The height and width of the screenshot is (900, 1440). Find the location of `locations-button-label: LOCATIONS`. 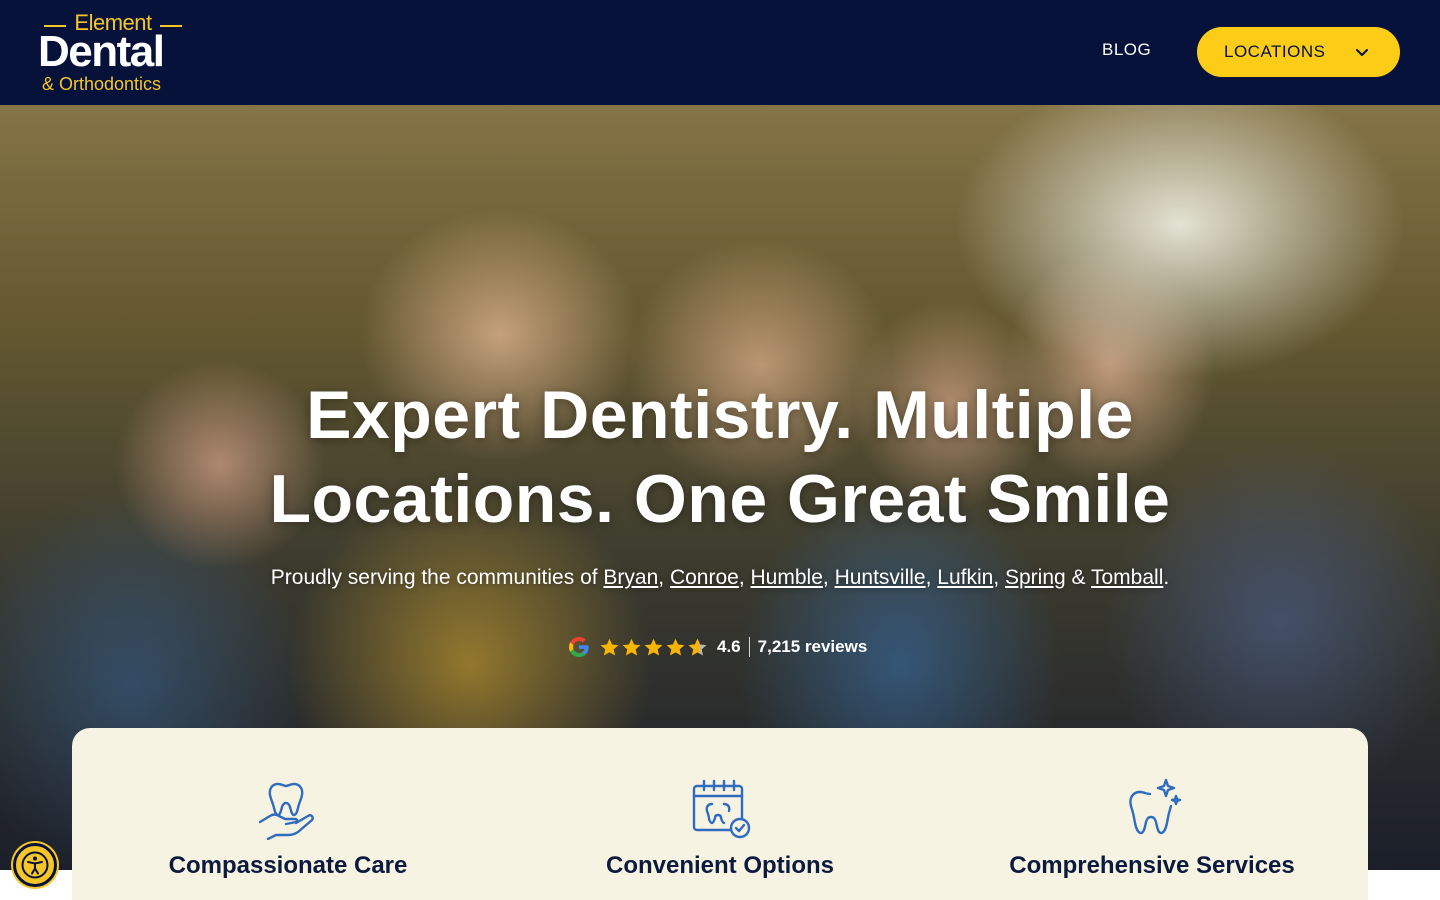

locations-button-label: LOCATIONS is located at coordinates (1275, 51).